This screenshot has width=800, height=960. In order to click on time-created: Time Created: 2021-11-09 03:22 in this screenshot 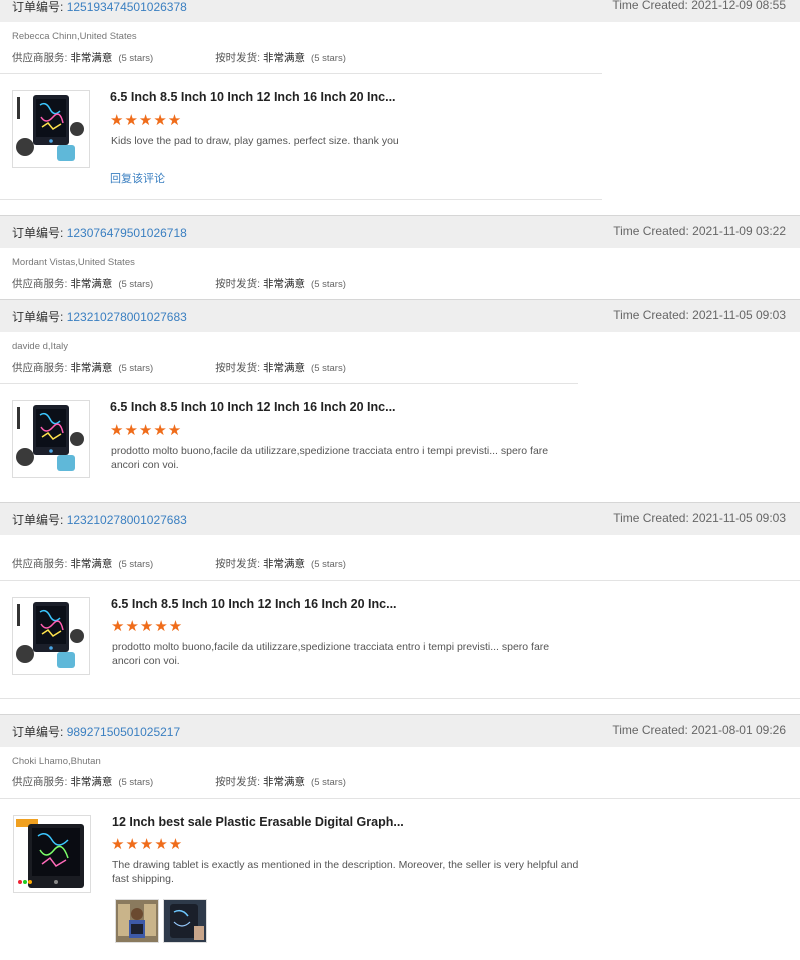, I will do `click(699, 231)`.